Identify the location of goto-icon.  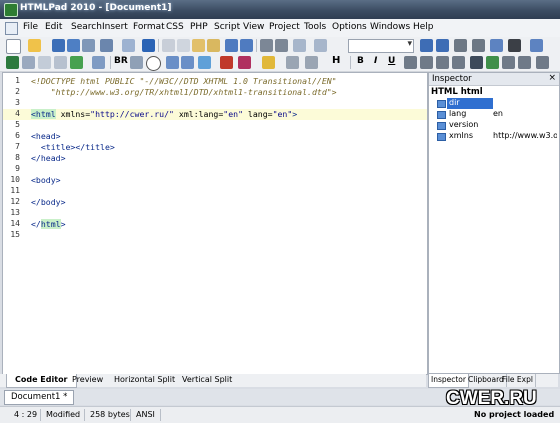
(460, 45).